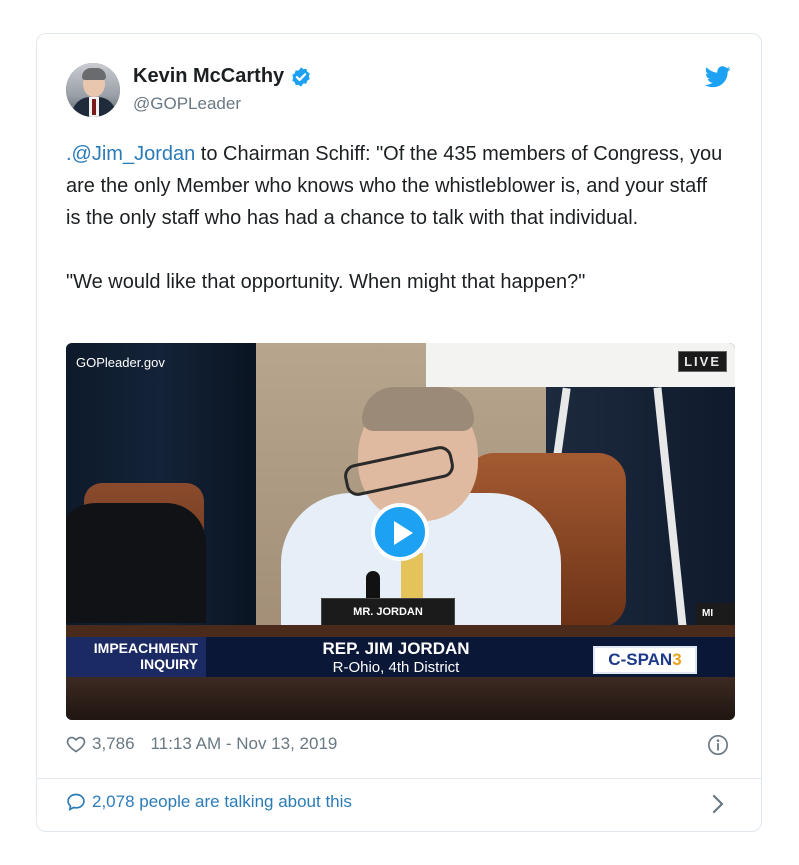 This screenshot has width=799, height=865. What do you see at coordinates (244, 744) in the screenshot?
I see `tweet-timestamp: 11:13 AM - Nov 13, 2019` at bounding box center [244, 744].